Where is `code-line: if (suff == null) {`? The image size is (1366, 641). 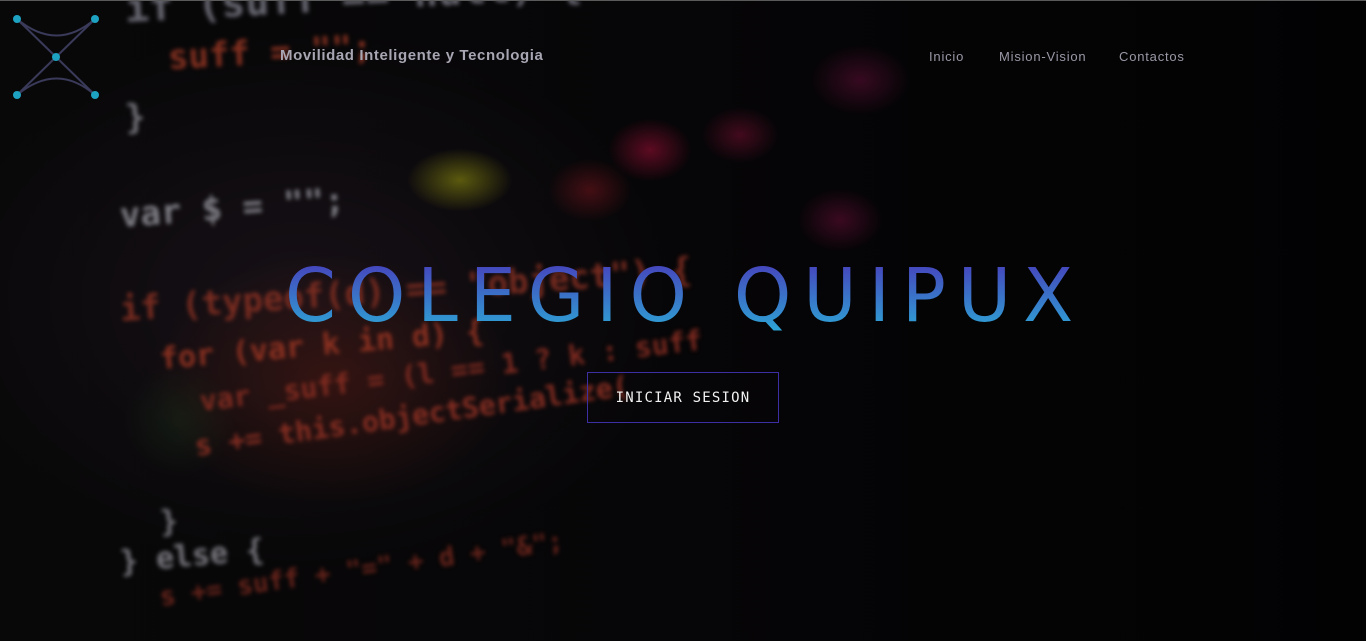 code-line: if (suff == null) { is located at coordinates (353, 16).